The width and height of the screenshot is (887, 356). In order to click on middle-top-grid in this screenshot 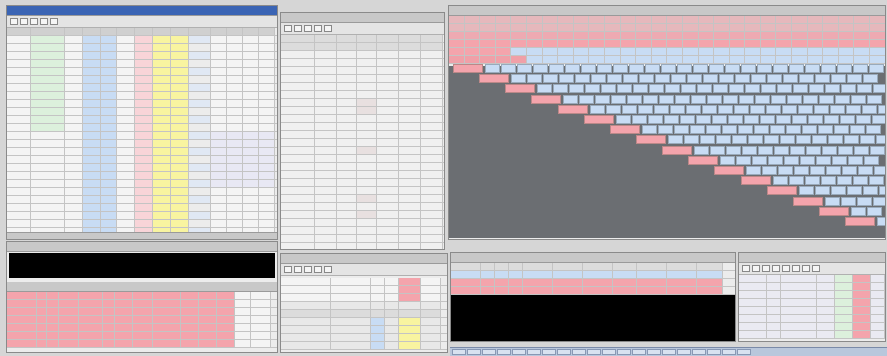, I will do `click(362, 142)`.